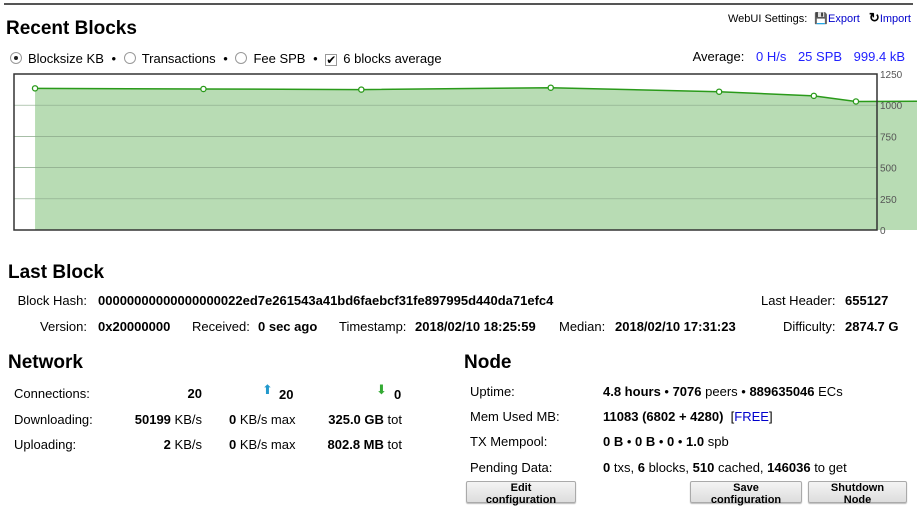  Describe the element at coordinates (751, 416) in the screenshot. I see `free-link: FREE` at that location.